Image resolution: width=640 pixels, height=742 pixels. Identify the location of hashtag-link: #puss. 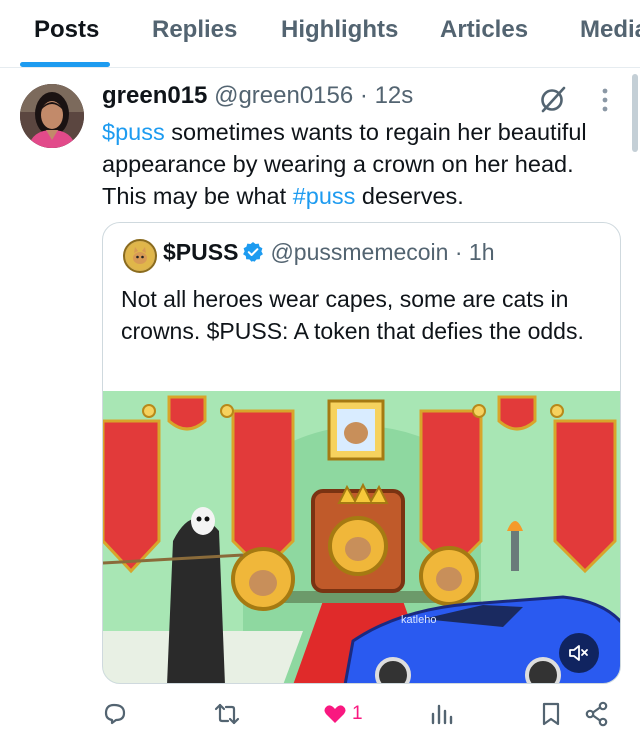
(324, 196).